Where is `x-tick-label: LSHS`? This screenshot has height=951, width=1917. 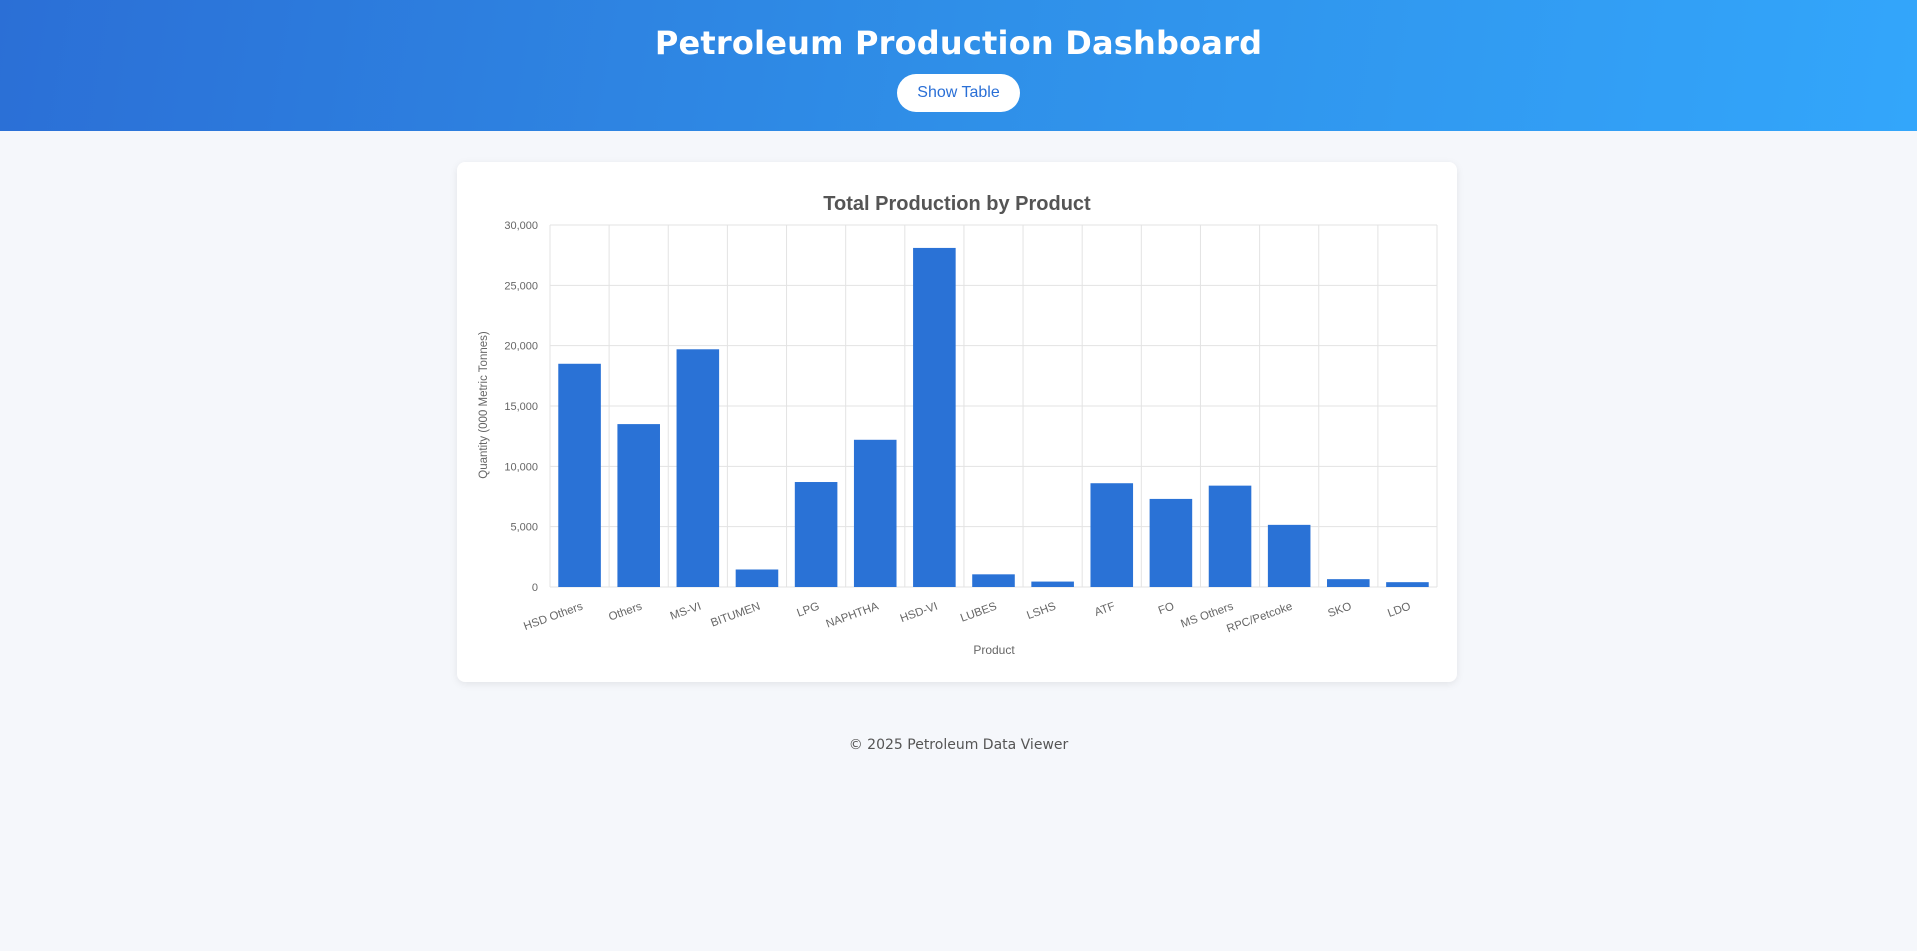 x-tick-label: LSHS is located at coordinates (1041, 611).